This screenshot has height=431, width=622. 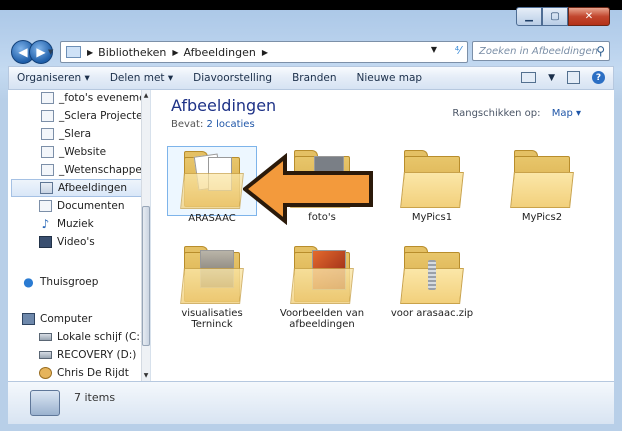 What do you see at coordinates (67, 242) in the screenshot?
I see `nav-item-videos: Video's` at bounding box center [67, 242].